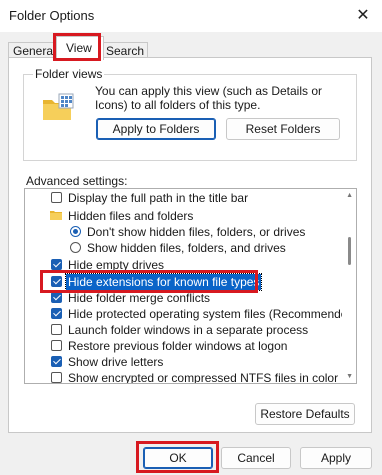 The width and height of the screenshot is (382, 475). I want to click on folder-views-label: Folder views, so click(69, 74).